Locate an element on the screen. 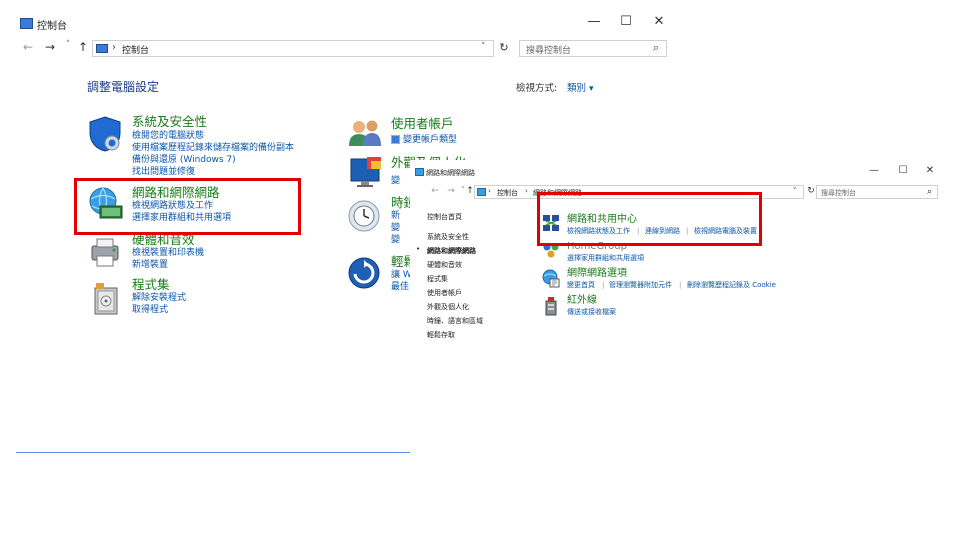 The width and height of the screenshot is (965, 543). back-button: ← is located at coordinates (28, 47).